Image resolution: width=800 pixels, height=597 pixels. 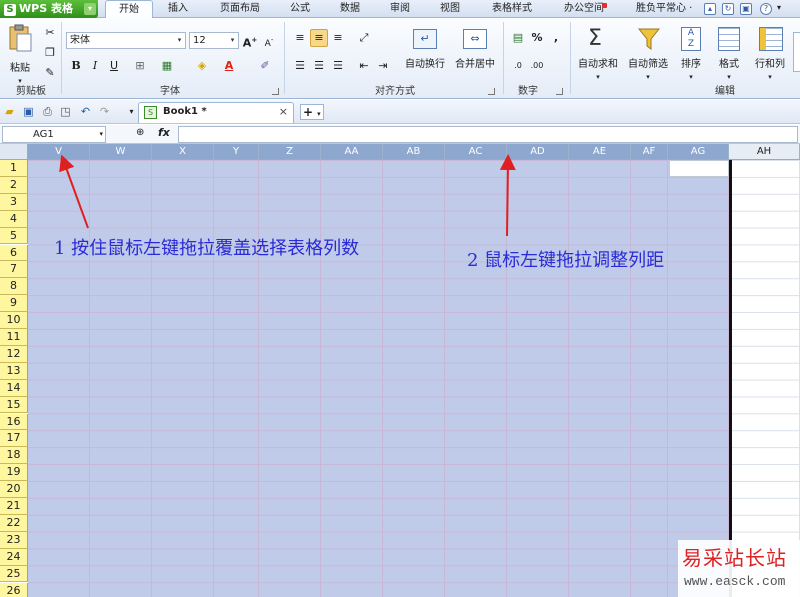 What do you see at coordinates (538, 152) in the screenshot?
I see `column-header-ad: AD` at bounding box center [538, 152].